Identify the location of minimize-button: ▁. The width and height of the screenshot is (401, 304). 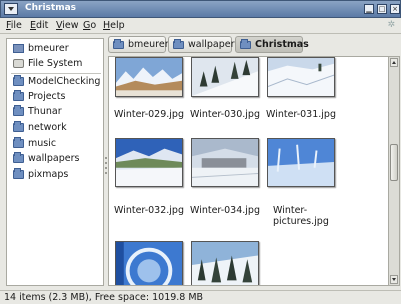
(369, 9).